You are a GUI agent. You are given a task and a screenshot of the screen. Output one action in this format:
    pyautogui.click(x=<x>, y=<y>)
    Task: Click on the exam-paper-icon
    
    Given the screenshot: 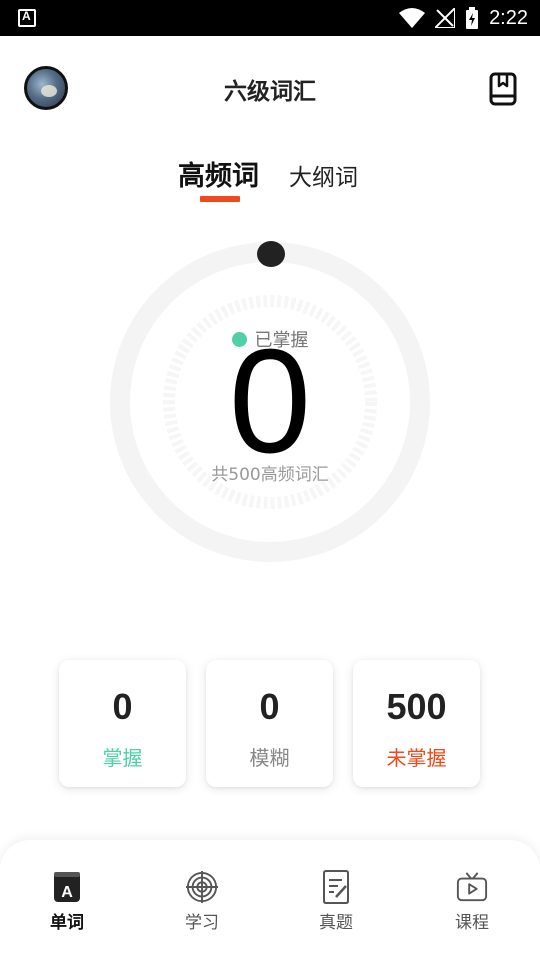 What is the action you would take?
    pyautogui.click(x=336, y=887)
    